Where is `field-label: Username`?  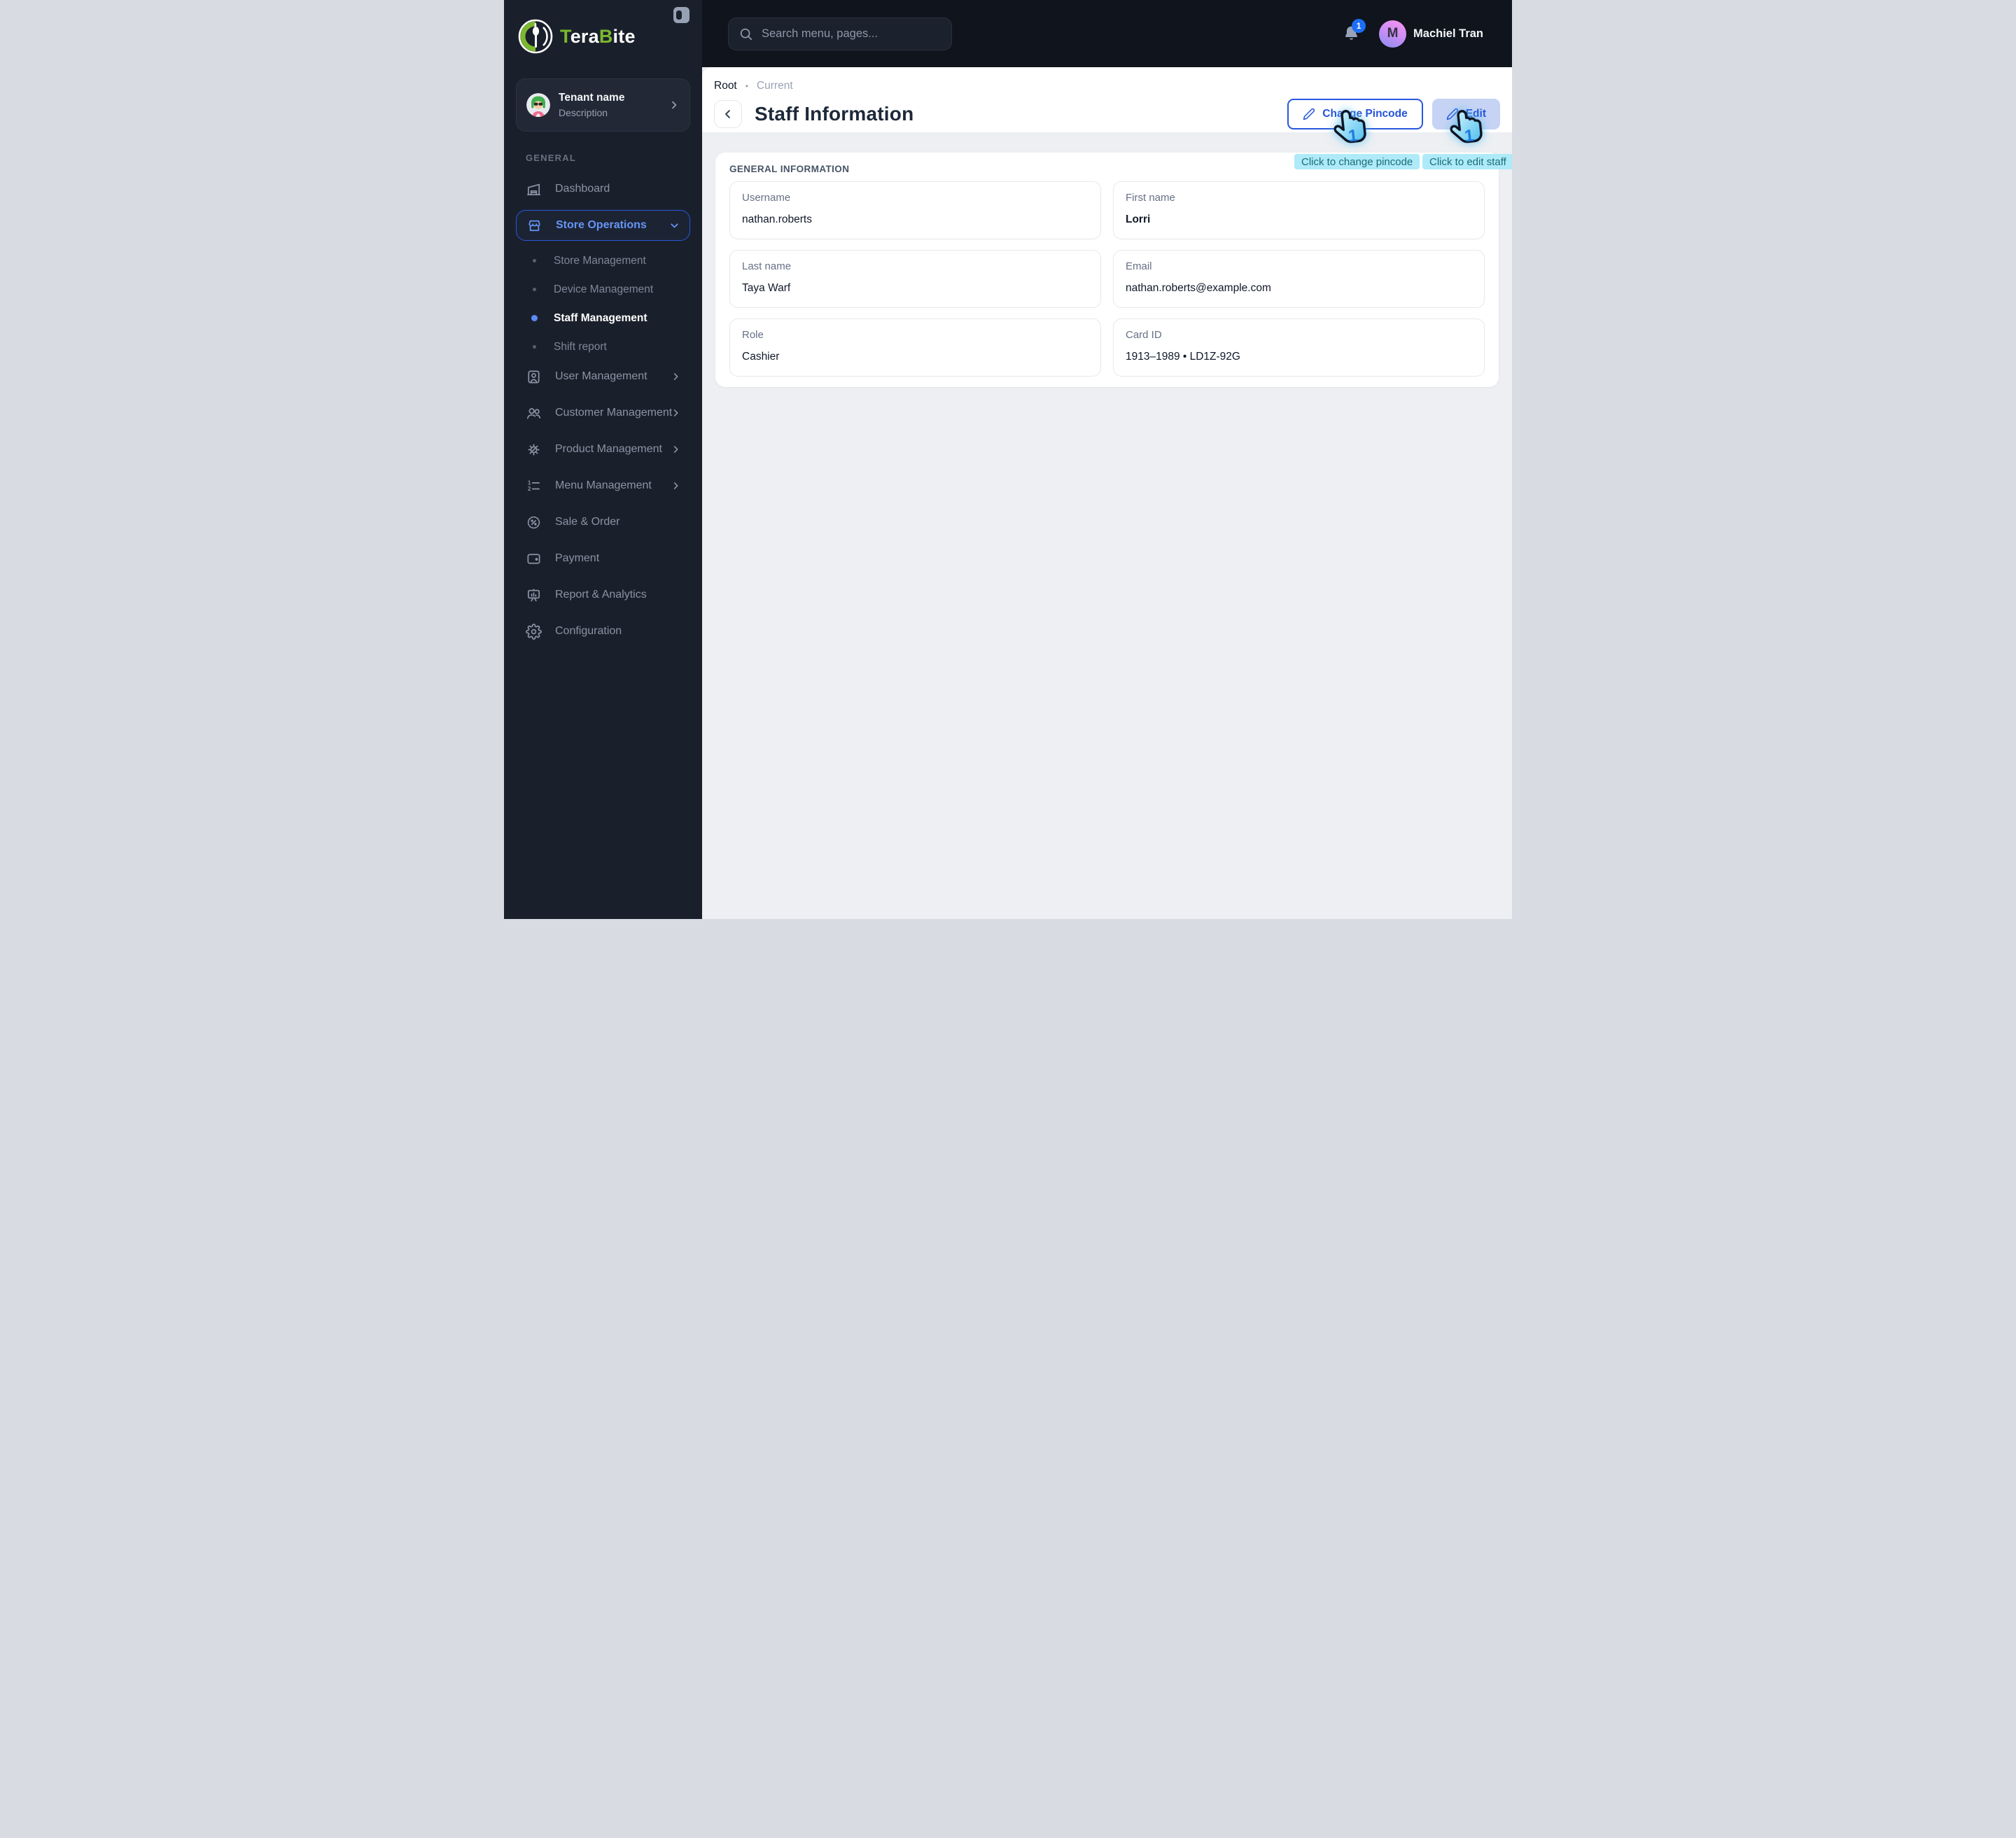 field-label: Username is located at coordinates (766, 198).